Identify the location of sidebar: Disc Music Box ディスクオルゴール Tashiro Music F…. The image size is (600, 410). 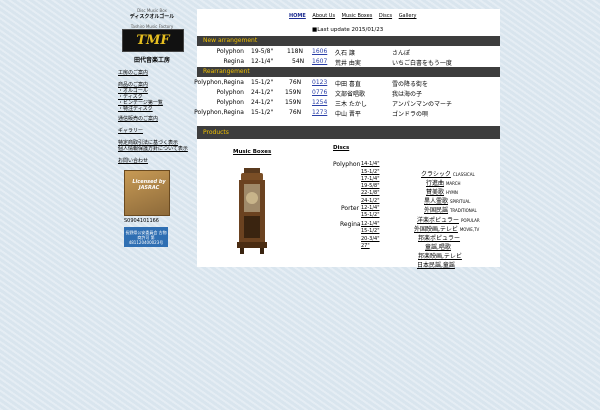
(153, 127).